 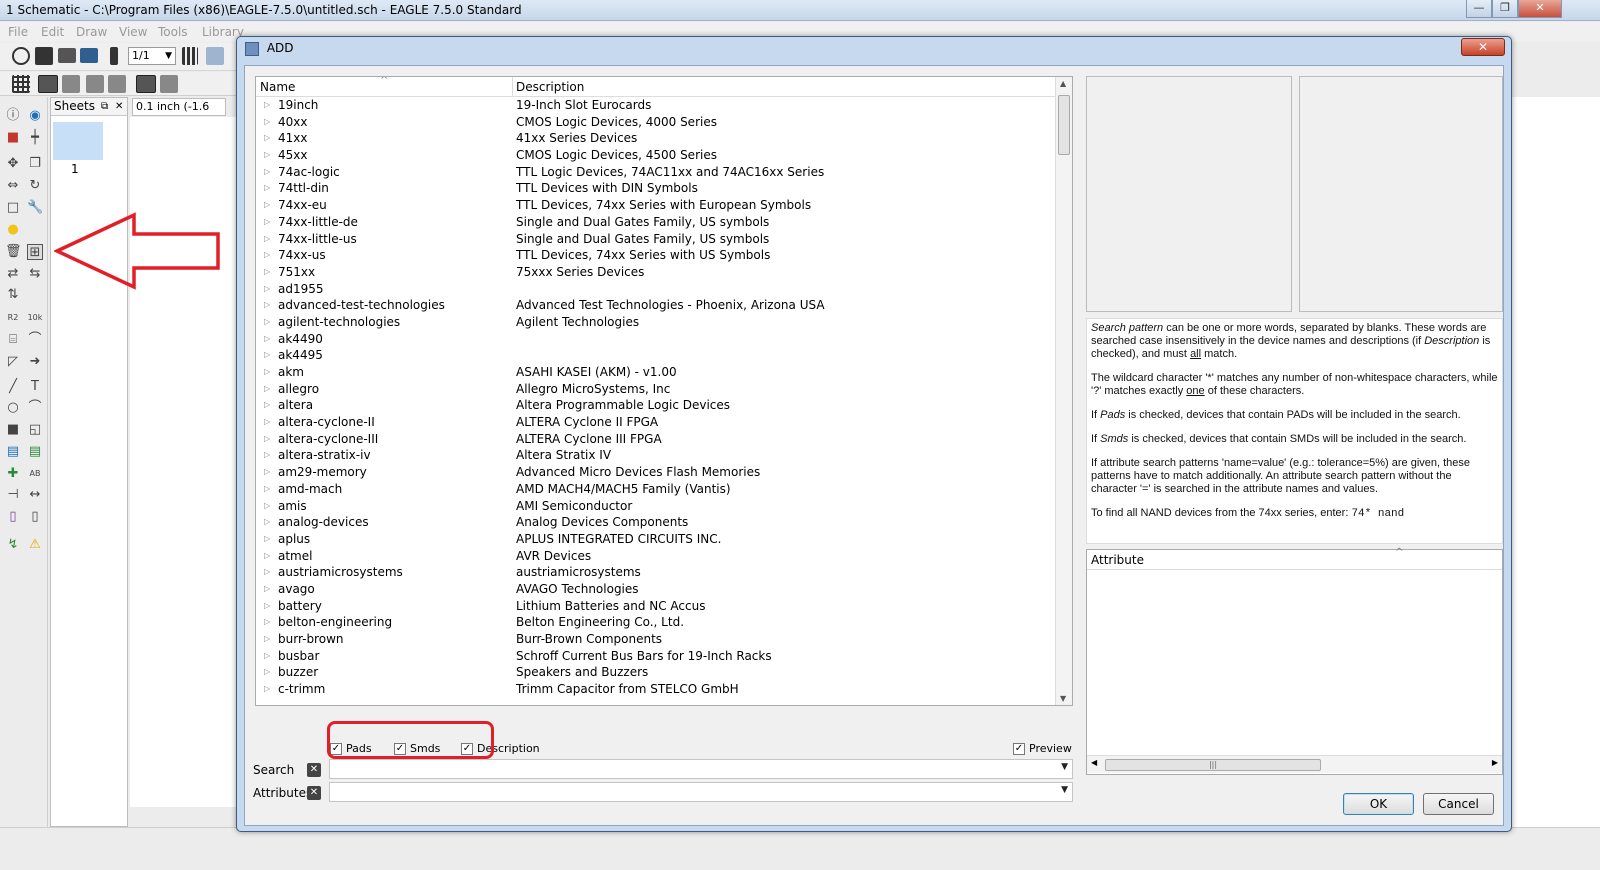 I want to click on library-row: ▷ austriamicrosystems austriamicrosystems, so click(x=656, y=572).